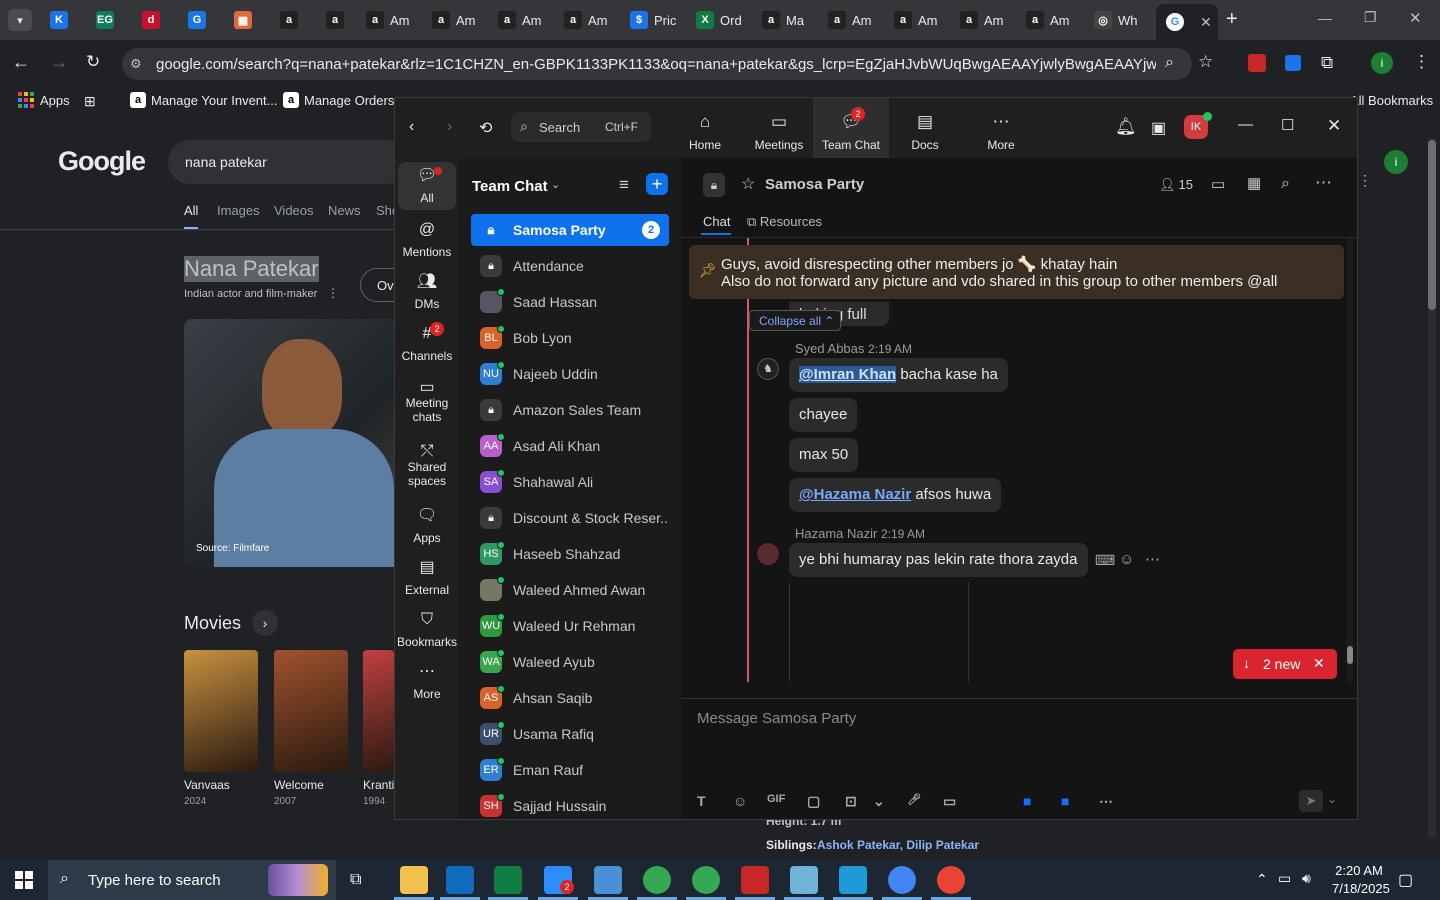 The height and width of the screenshot is (900, 1440). What do you see at coordinates (783, 20) in the screenshot?
I see `browser-tab: a Ma` at bounding box center [783, 20].